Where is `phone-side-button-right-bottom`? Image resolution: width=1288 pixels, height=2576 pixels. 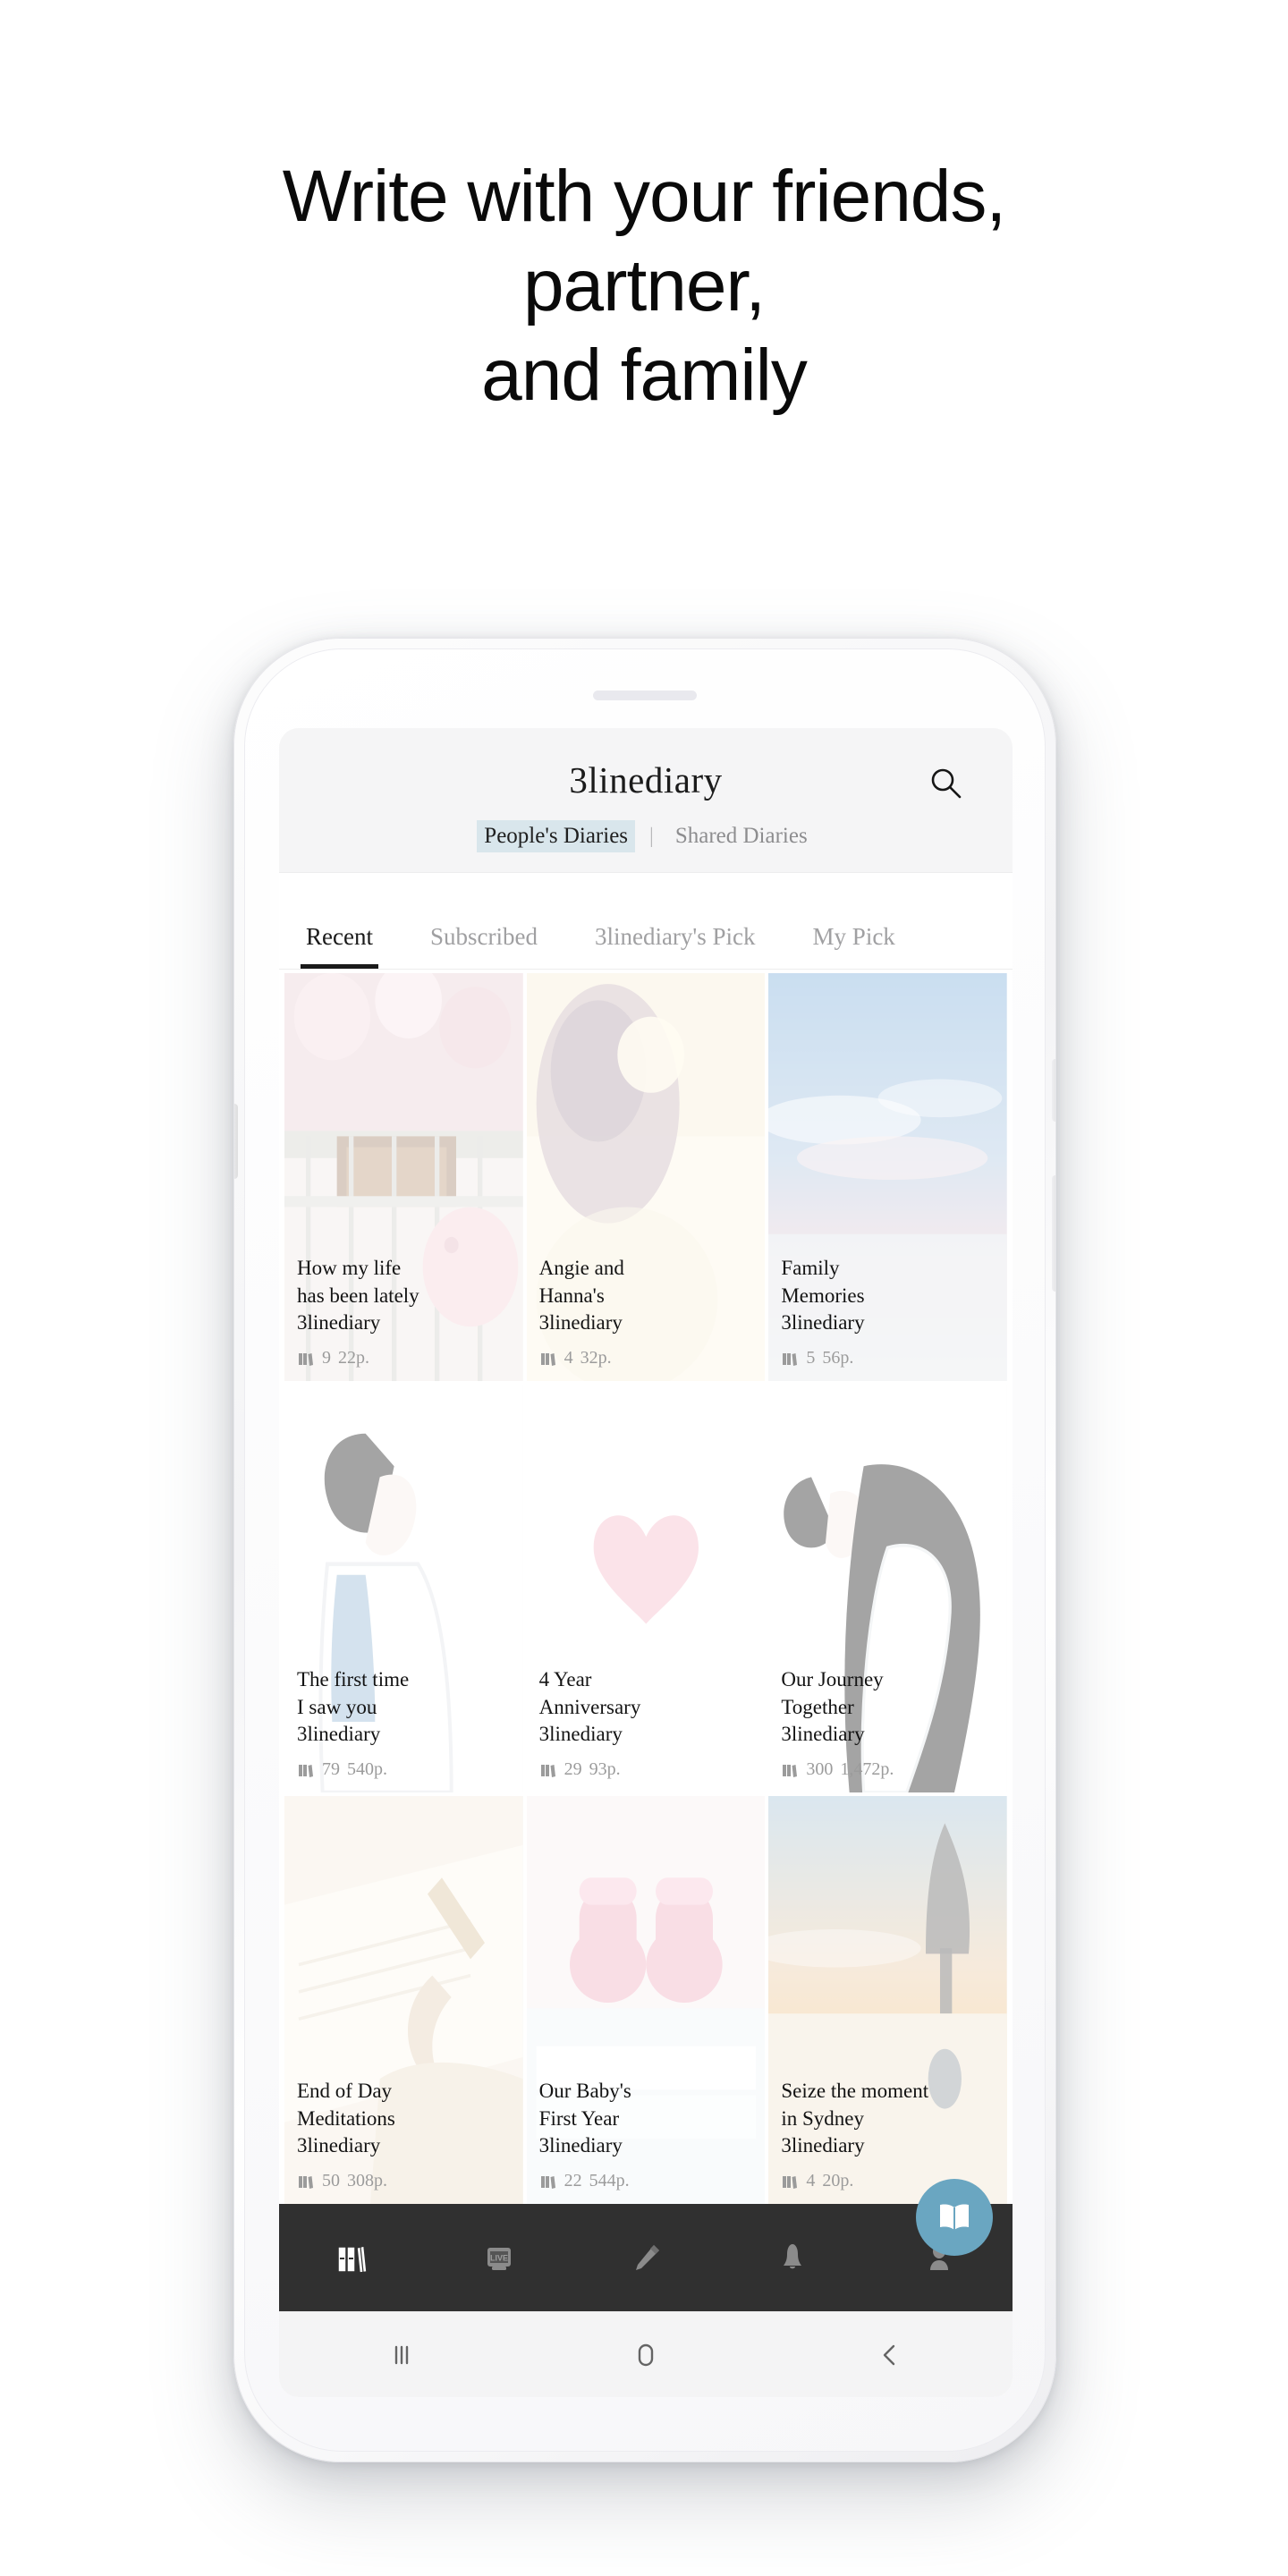
phone-side-button-right-bottom is located at coordinates (1053, 1233).